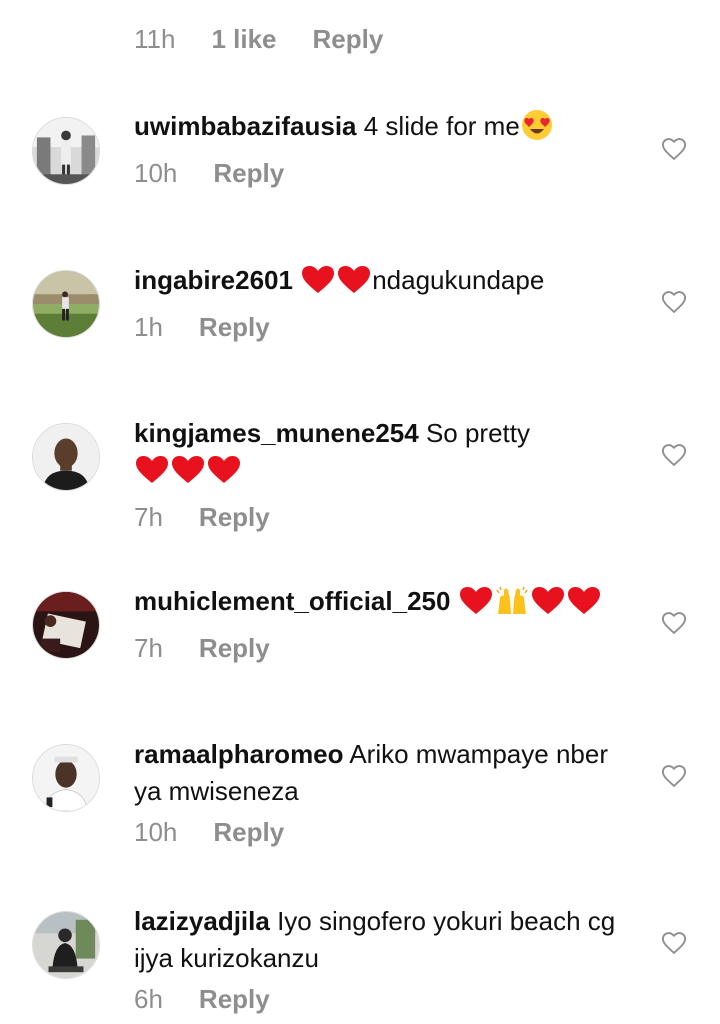  I want to click on comment-text: So pretty, so click(477, 433).